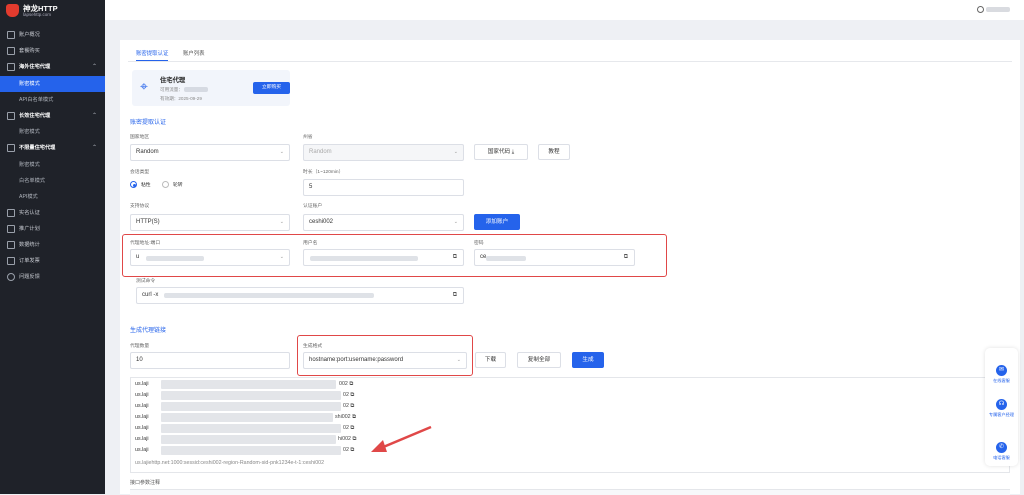  Describe the element at coordinates (140, 206) in the screenshot. I see `protocol-label: 支持协议` at that location.